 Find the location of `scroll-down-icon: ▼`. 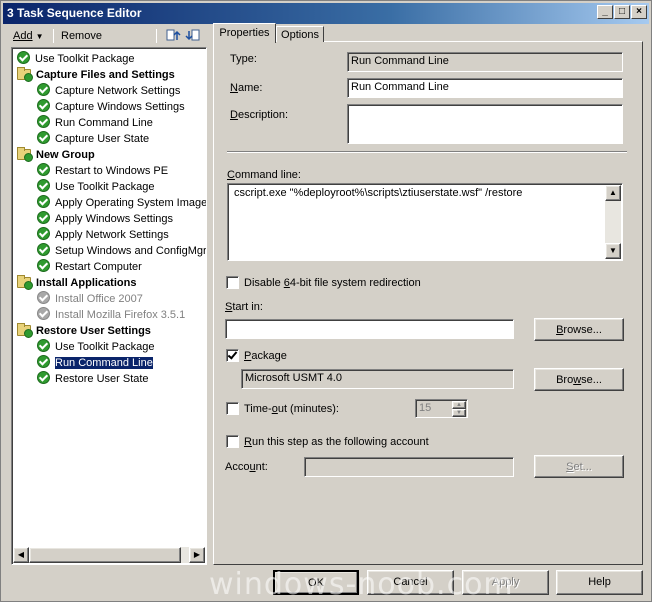

scroll-down-icon: ▼ is located at coordinates (613, 251).